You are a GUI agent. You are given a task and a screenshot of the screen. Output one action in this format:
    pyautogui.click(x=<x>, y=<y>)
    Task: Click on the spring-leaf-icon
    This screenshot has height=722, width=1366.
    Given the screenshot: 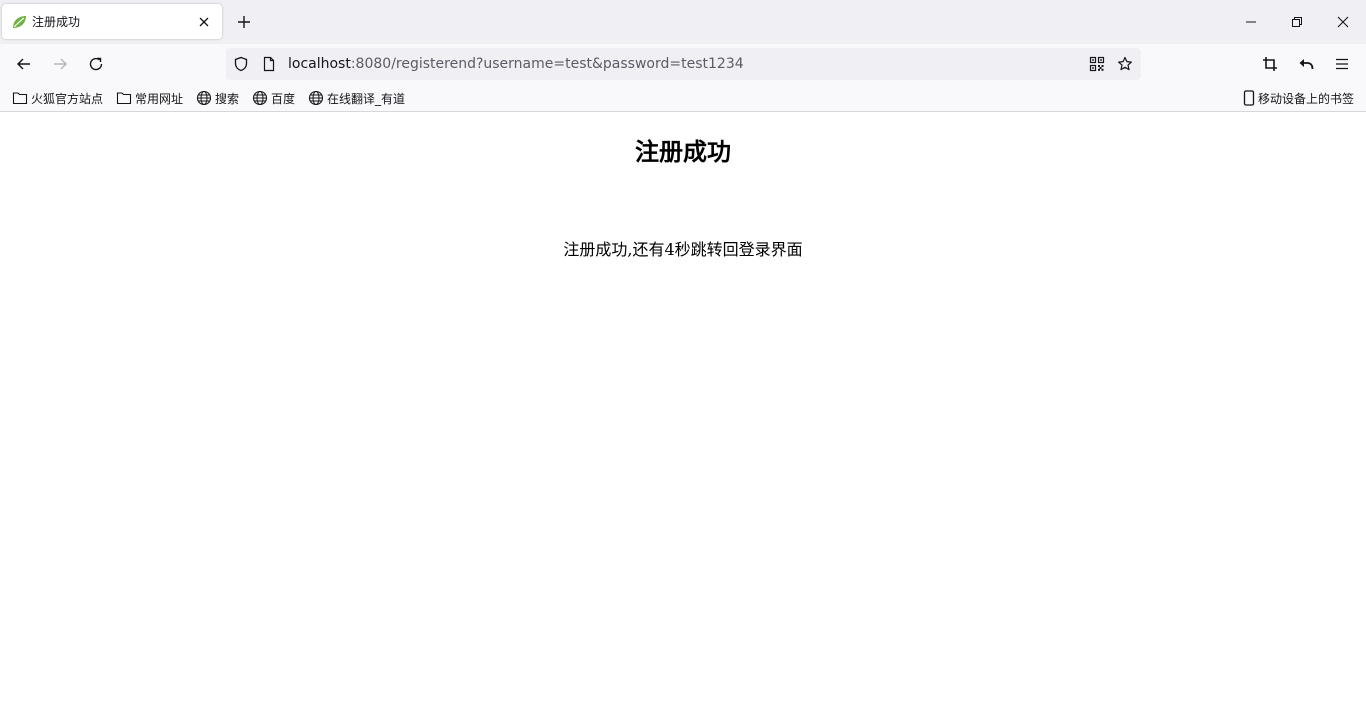 What is the action you would take?
    pyautogui.click(x=19, y=22)
    